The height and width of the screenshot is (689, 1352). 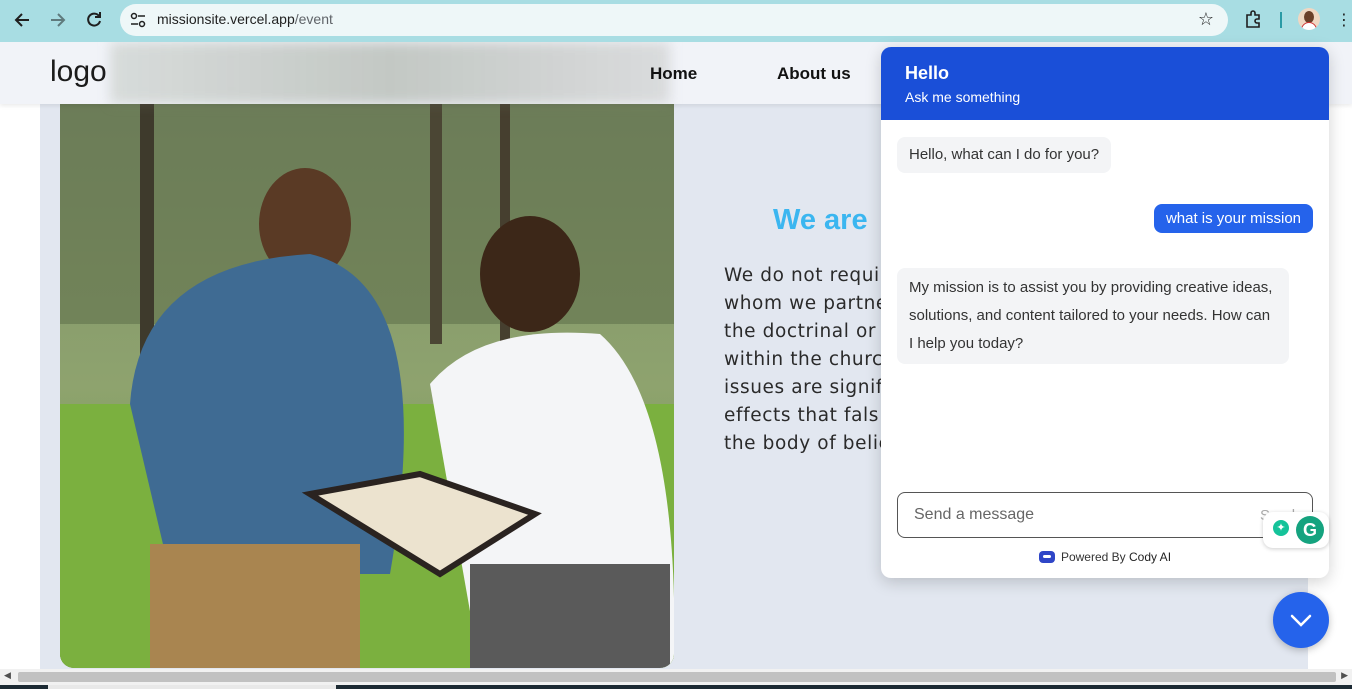 I want to click on hero-line: within the churc, so click(x=803, y=359).